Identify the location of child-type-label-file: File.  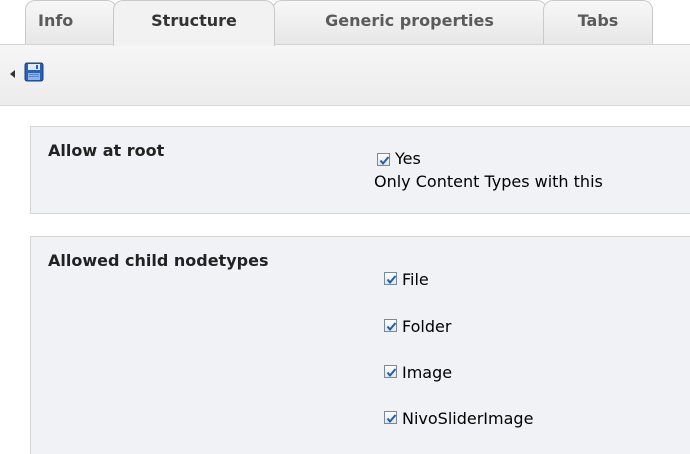
(415, 279).